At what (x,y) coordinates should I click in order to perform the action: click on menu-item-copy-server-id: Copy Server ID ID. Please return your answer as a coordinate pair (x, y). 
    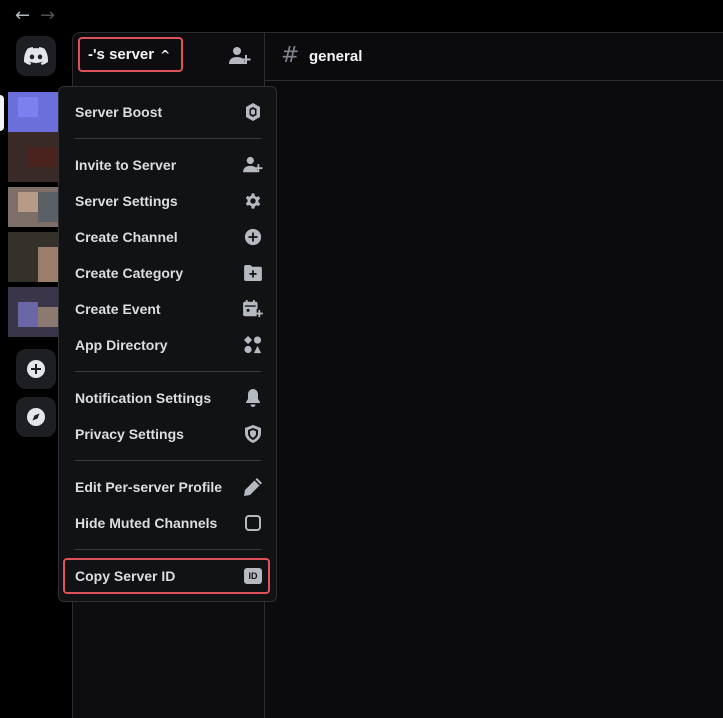
    Looking at the image, I should click on (169, 576).